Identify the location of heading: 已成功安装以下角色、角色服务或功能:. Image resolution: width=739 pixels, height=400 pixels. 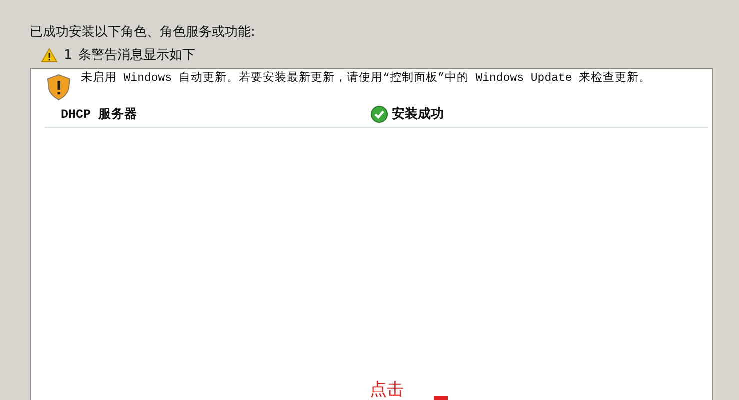
(143, 33).